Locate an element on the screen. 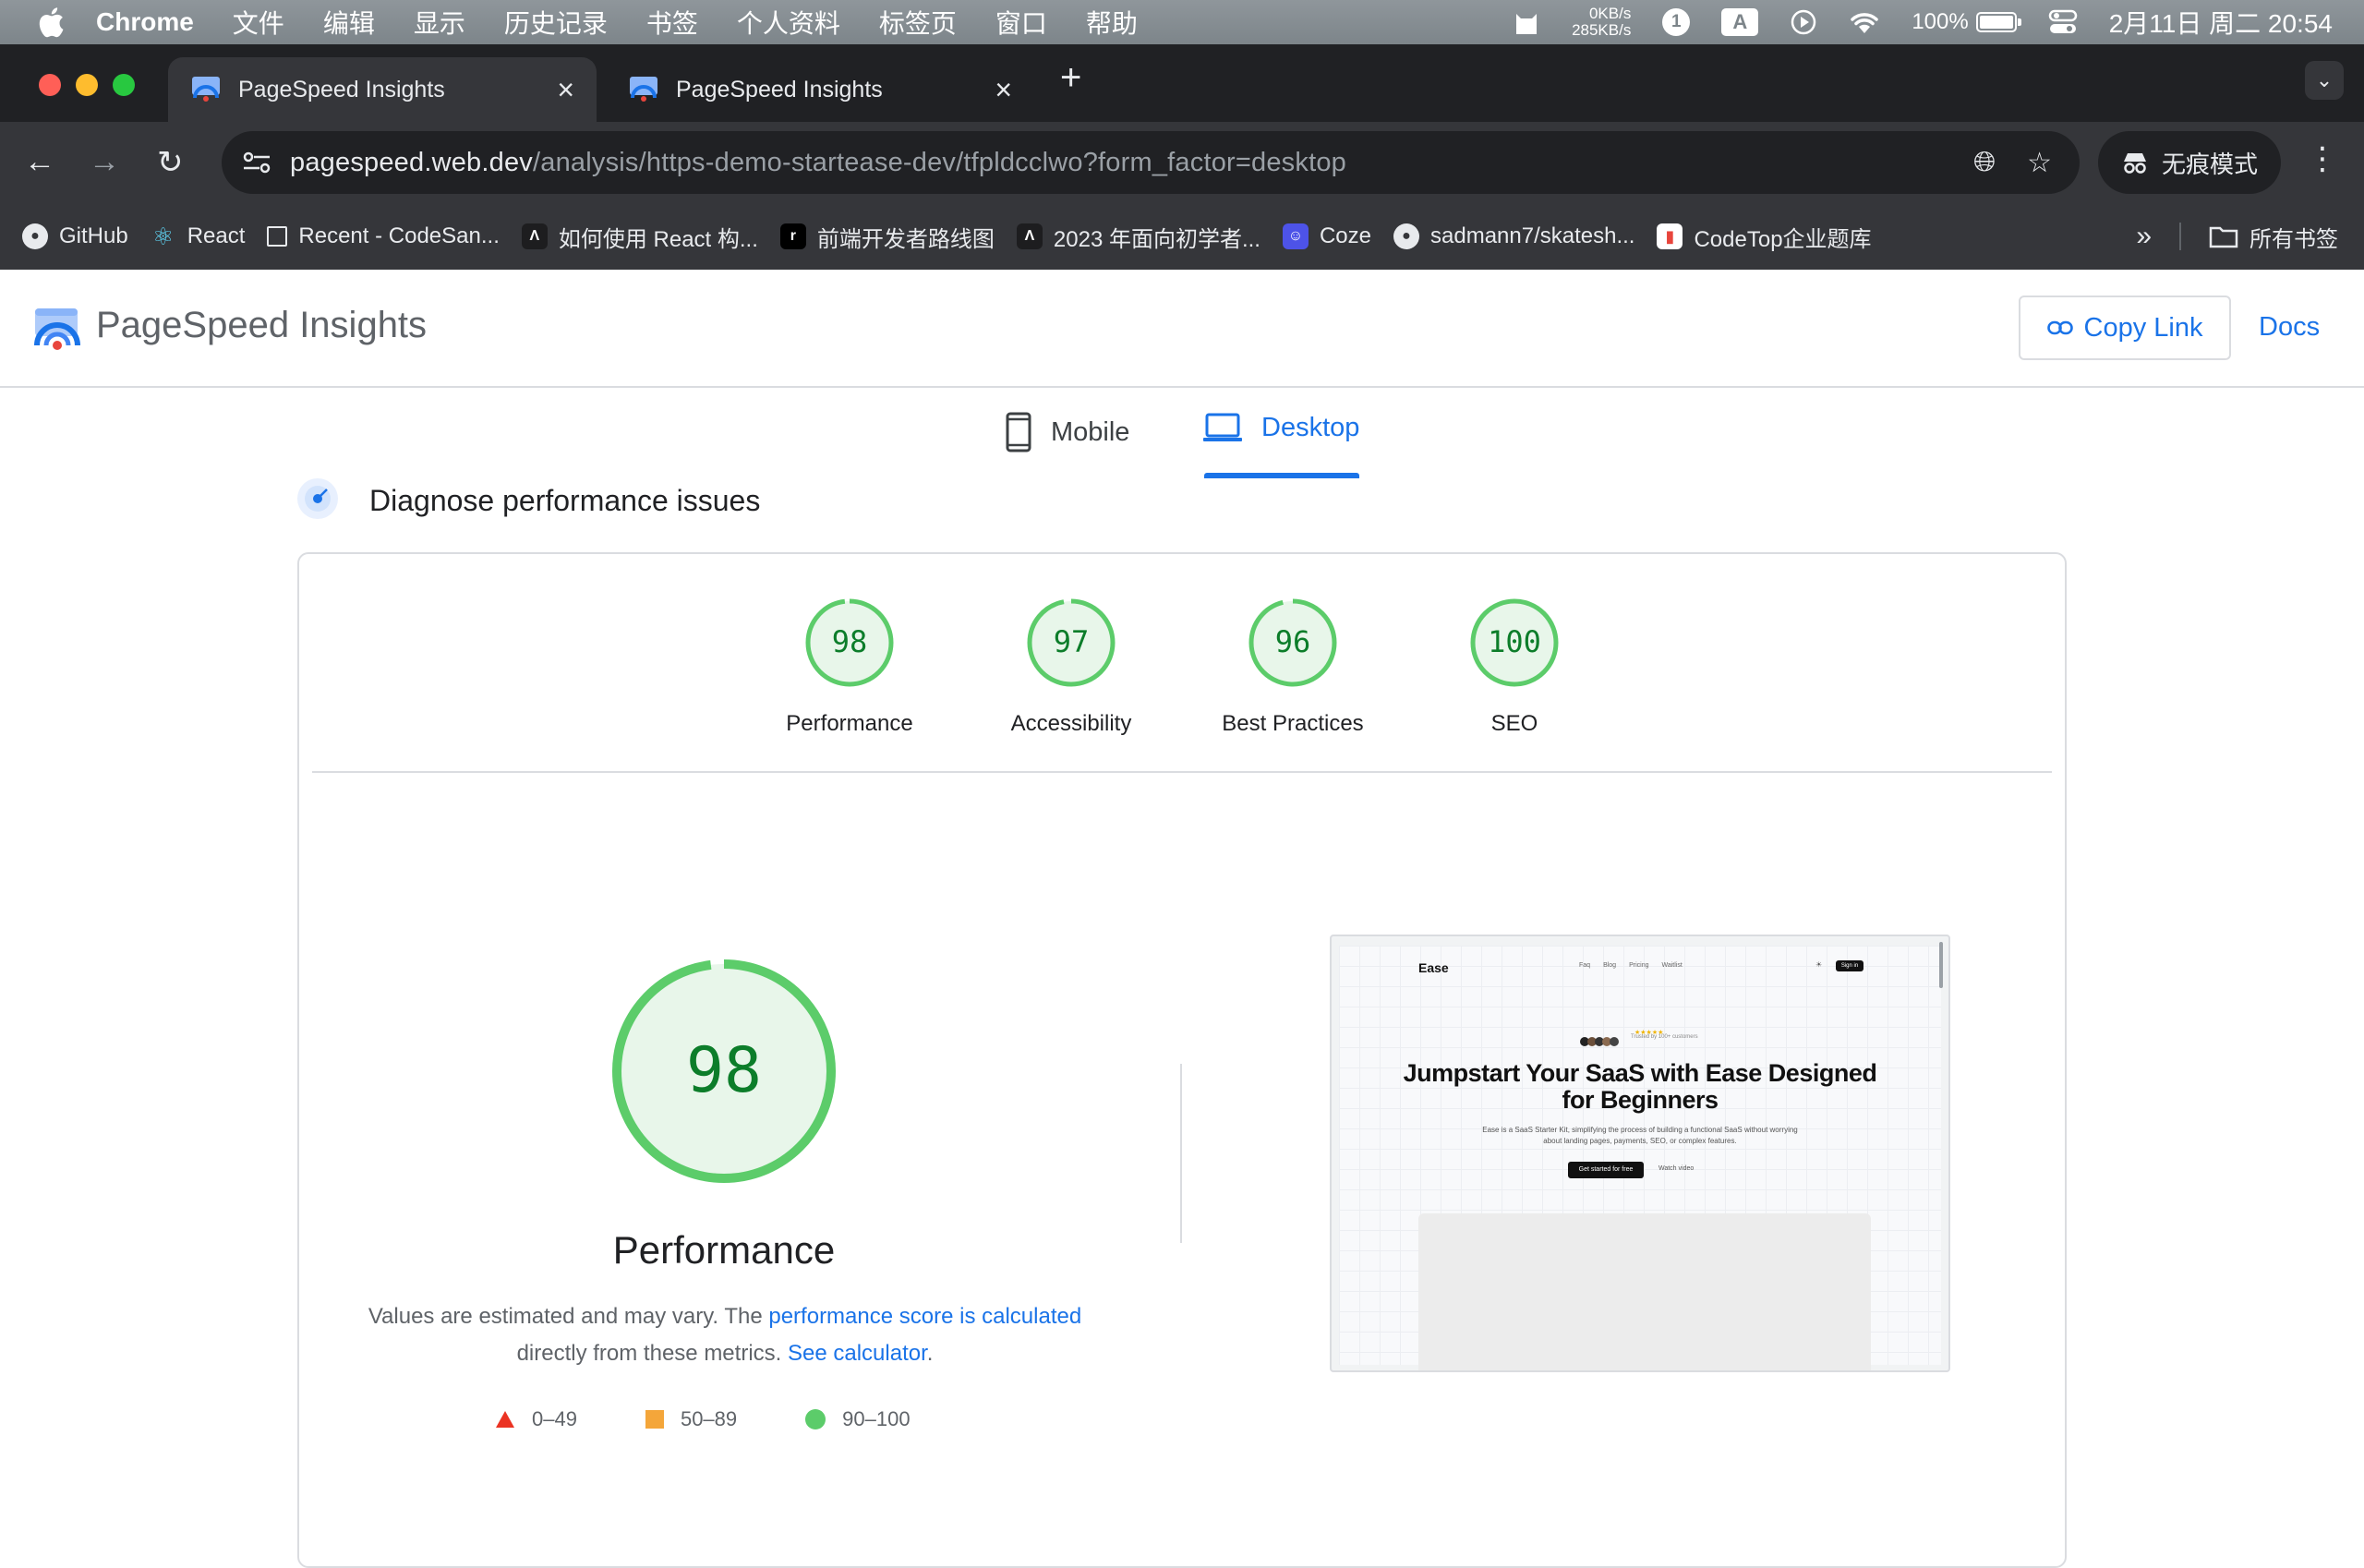 This screenshot has height=1568, width=2364. new-tab-icon: + is located at coordinates (1070, 78).